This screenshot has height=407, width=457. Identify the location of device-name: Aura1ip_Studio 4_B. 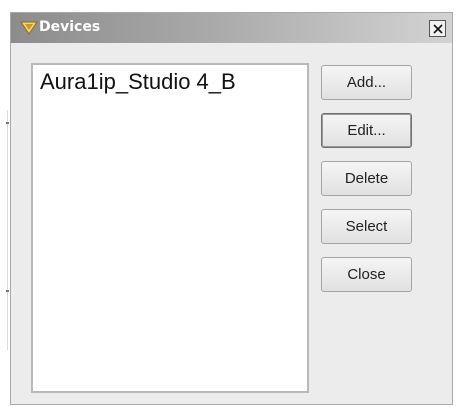
(138, 81).